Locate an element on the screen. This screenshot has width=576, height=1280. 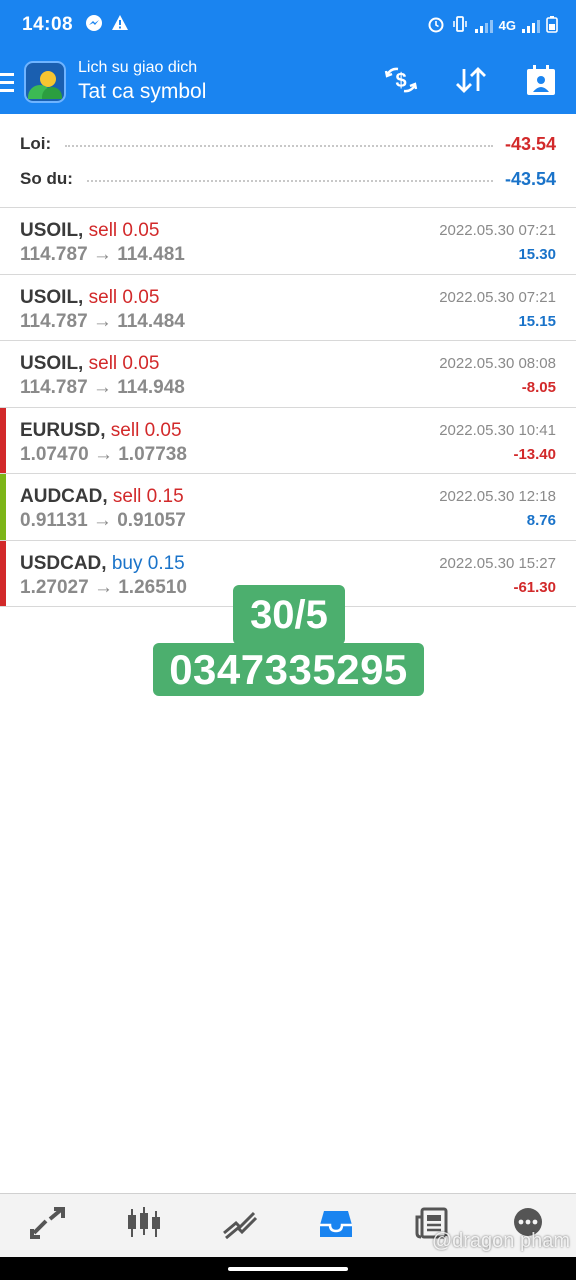
trade-icon is located at coordinates (240, 1225).